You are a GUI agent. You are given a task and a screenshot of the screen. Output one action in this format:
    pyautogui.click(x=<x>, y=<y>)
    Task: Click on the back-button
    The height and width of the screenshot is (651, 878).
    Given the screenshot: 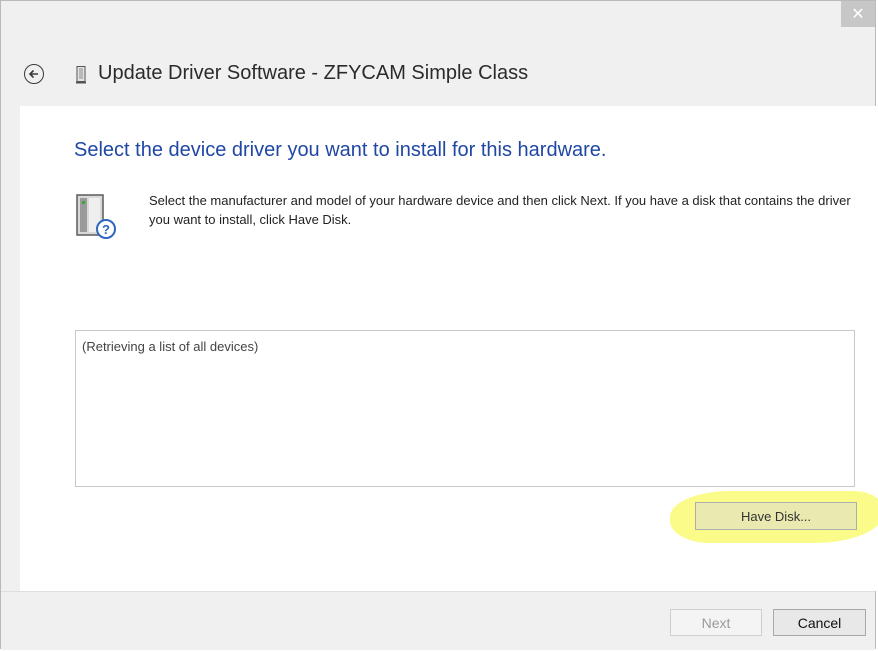 What is the action you would take?
    pyautogui.click(x=34, y=74)
    